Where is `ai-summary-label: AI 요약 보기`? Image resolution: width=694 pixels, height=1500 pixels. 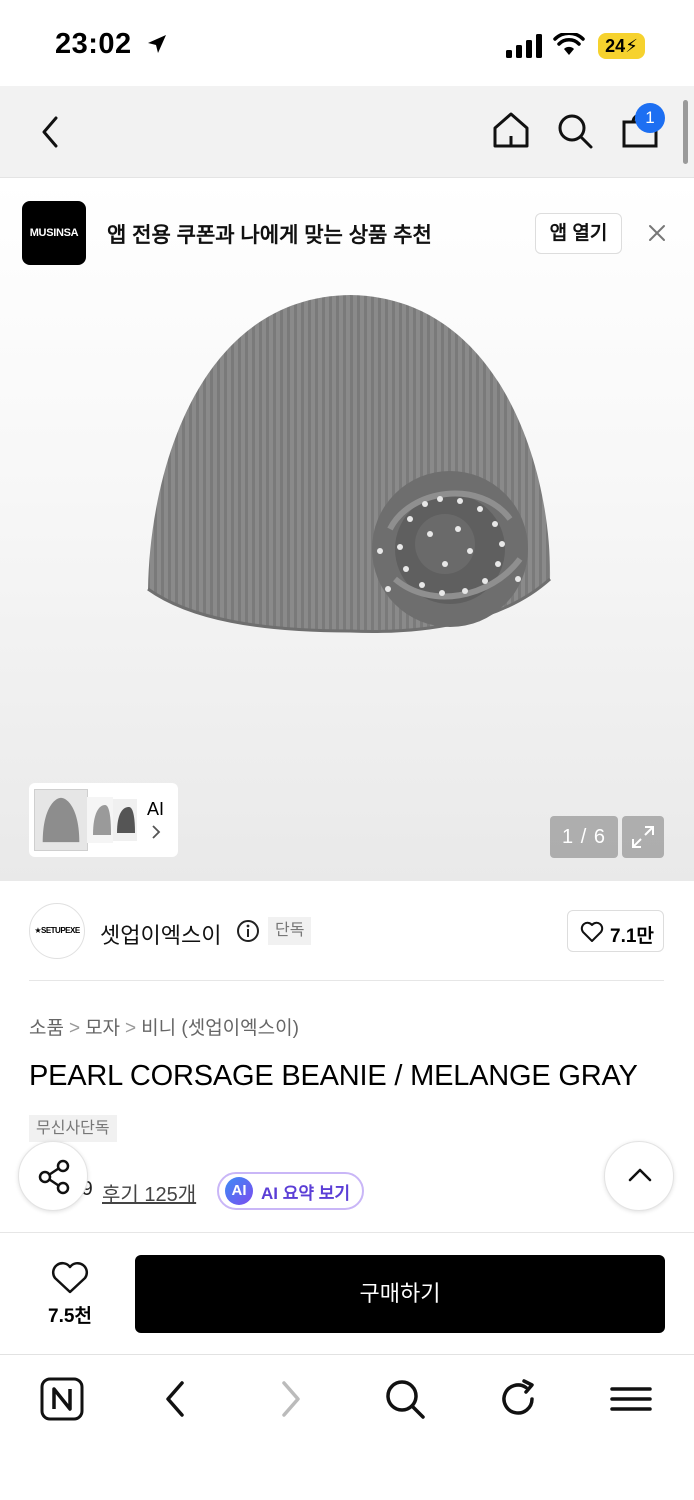 ai-summary-label: AI 요약 보기 is located at coordinates (306, 1193).